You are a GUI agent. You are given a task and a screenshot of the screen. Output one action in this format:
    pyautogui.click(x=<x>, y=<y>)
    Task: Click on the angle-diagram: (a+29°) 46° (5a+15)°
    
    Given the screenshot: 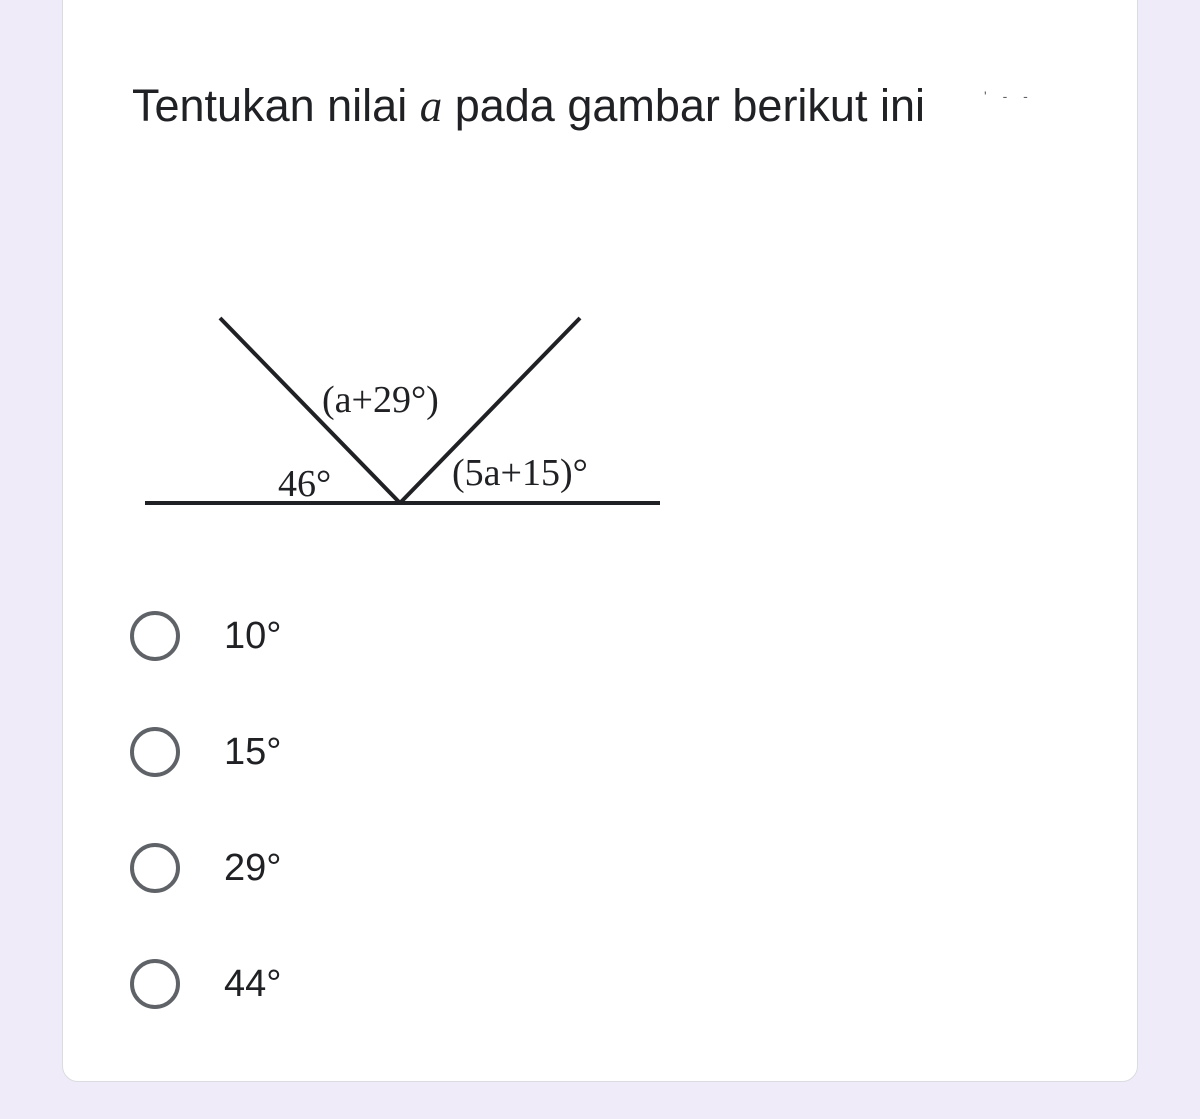 What is the action you would take?
    pyautogui.click(x=402, y=410)
    